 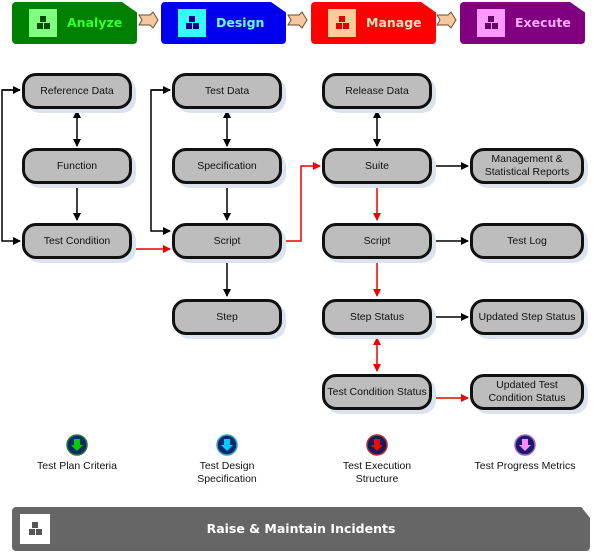 I want to click on legend-test-design-specification: Test Design Specification, so click(x=227, y=460).